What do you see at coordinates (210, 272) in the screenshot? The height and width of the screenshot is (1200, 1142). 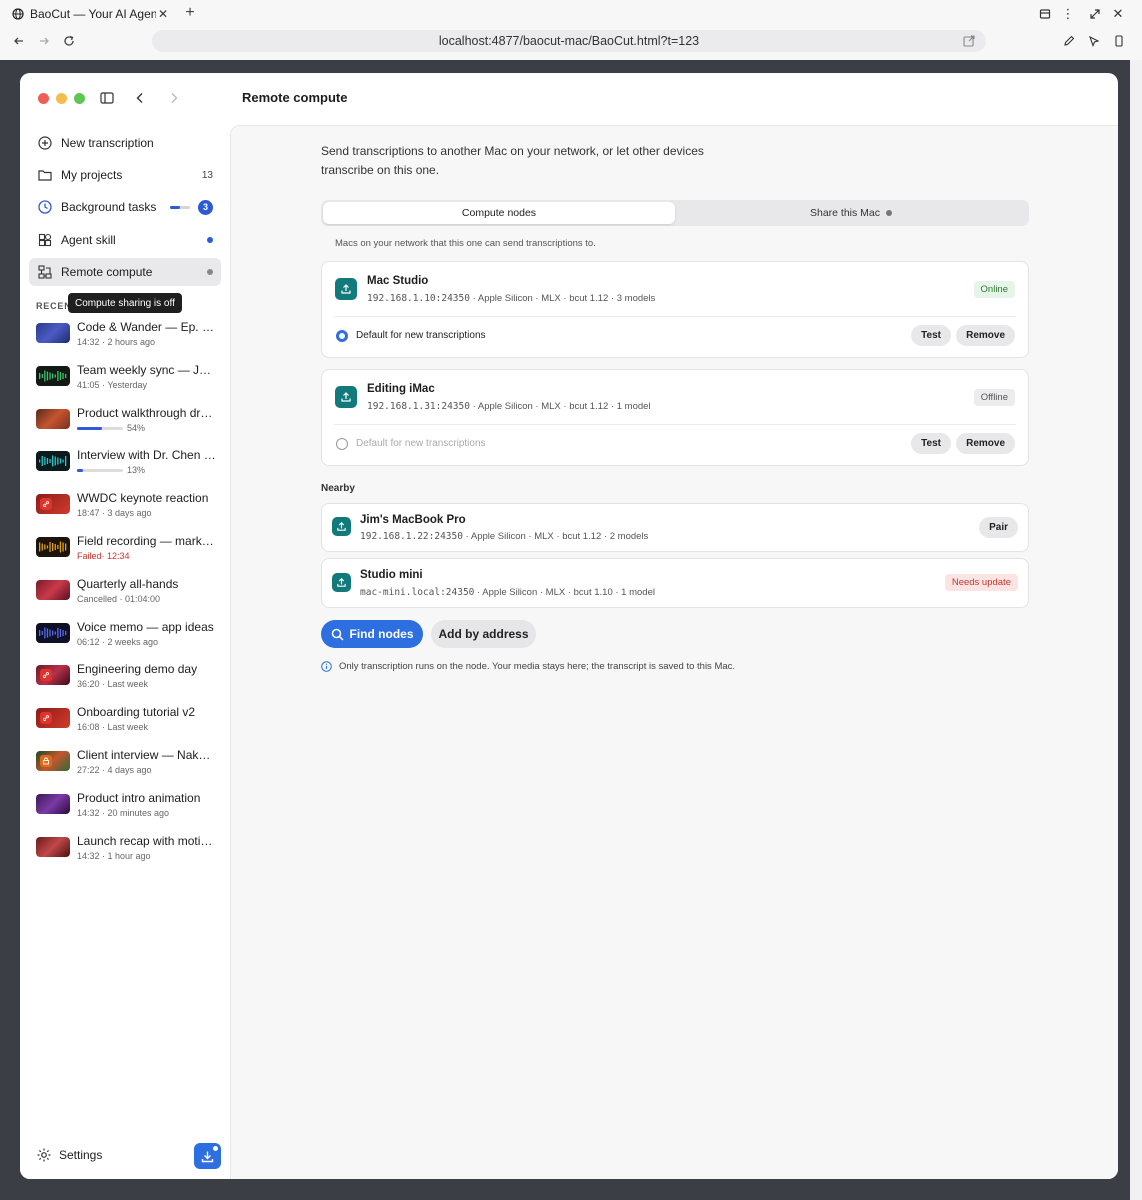 I see `remote-compute-dot` at bounding box center [210, 272].